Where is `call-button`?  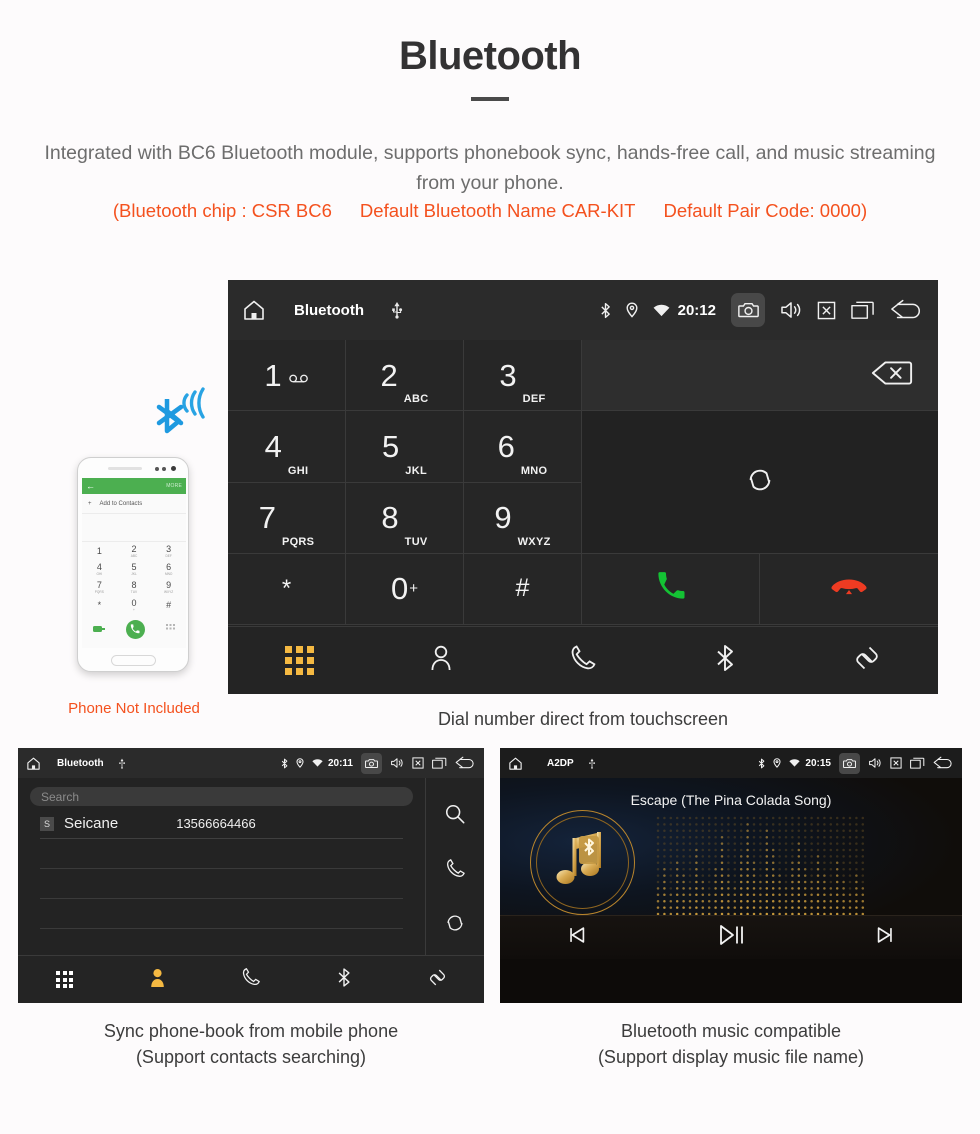 call-button is located at coordinates (671, 589).